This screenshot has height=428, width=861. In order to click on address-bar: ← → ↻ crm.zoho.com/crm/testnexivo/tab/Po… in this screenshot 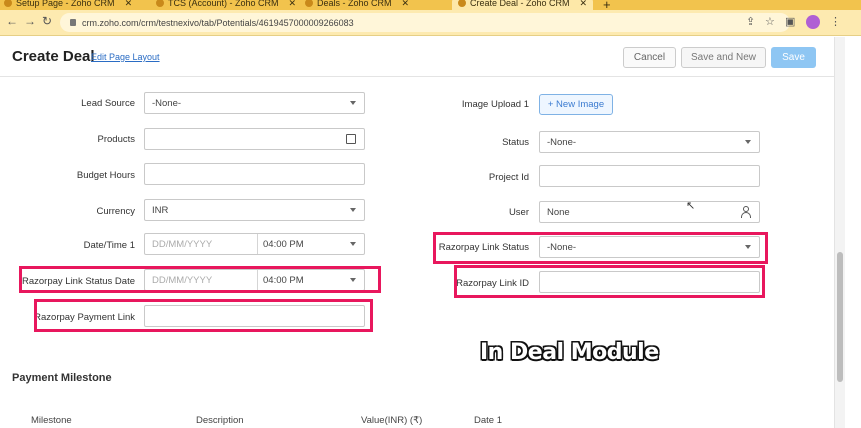, I will do `click(430, 23)`.